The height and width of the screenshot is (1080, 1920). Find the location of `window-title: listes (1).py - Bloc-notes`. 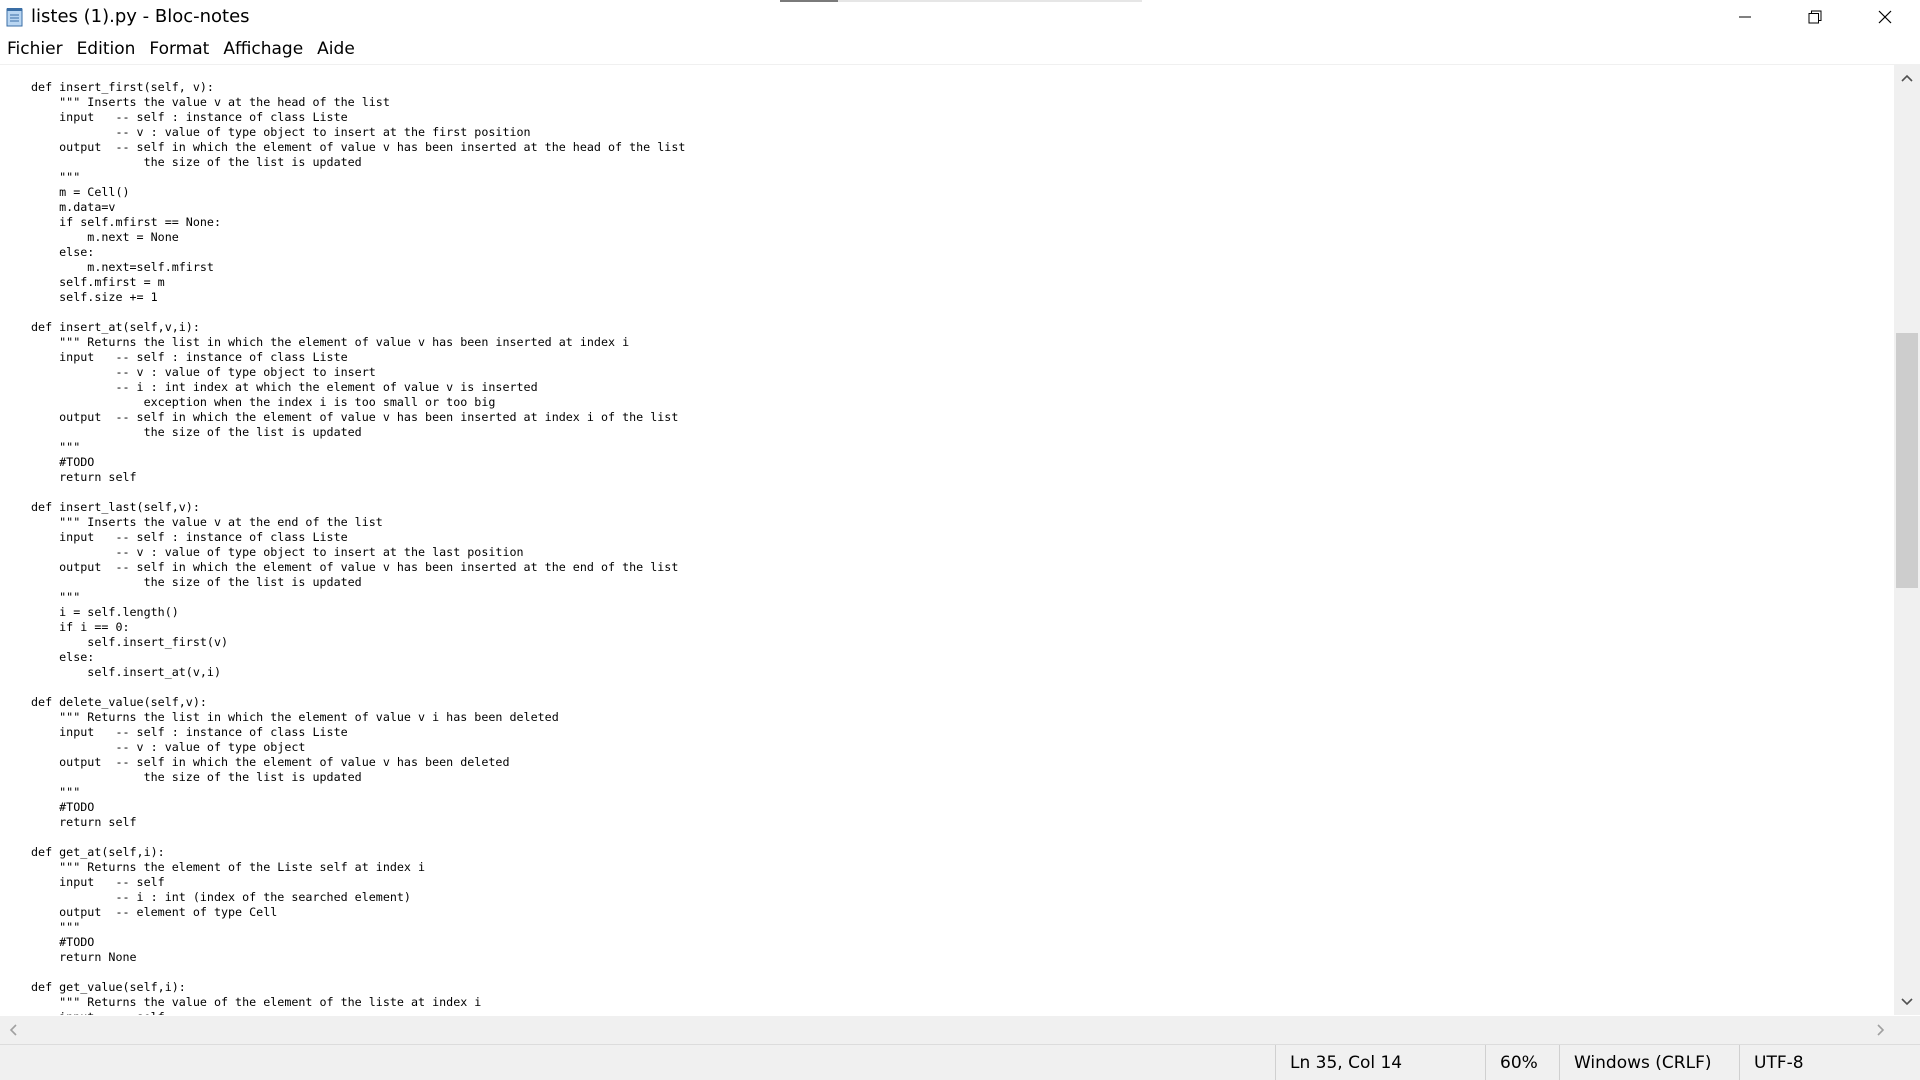

window-title: listes (1).py - Bloc-notes is located at coordinates (140, 16).